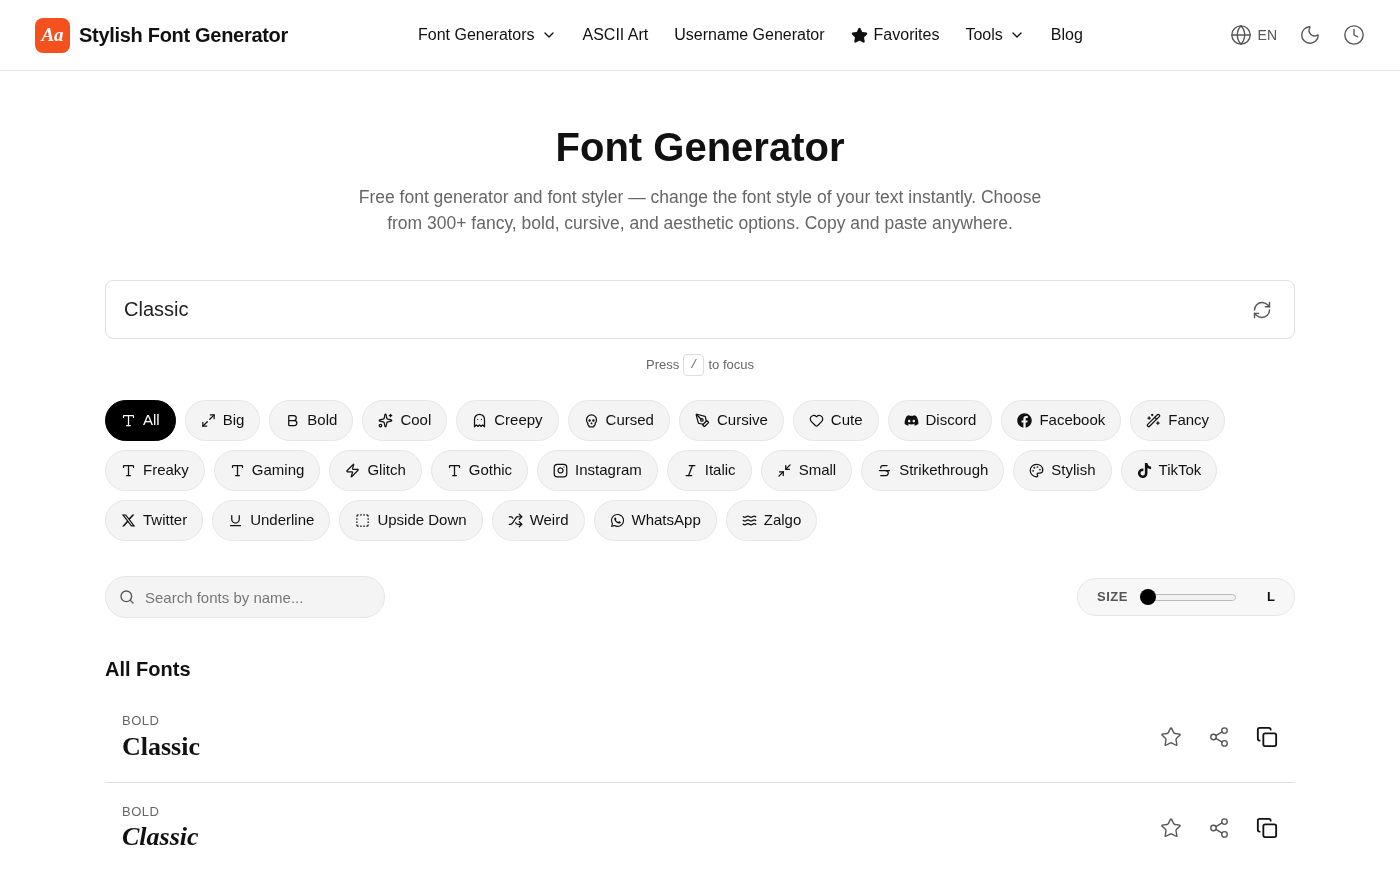 This screenshot has width=1400, height=875. Describe the element at coordinates (1112, 597) in the screenshot. I see `size-label: SIZE` at that location.